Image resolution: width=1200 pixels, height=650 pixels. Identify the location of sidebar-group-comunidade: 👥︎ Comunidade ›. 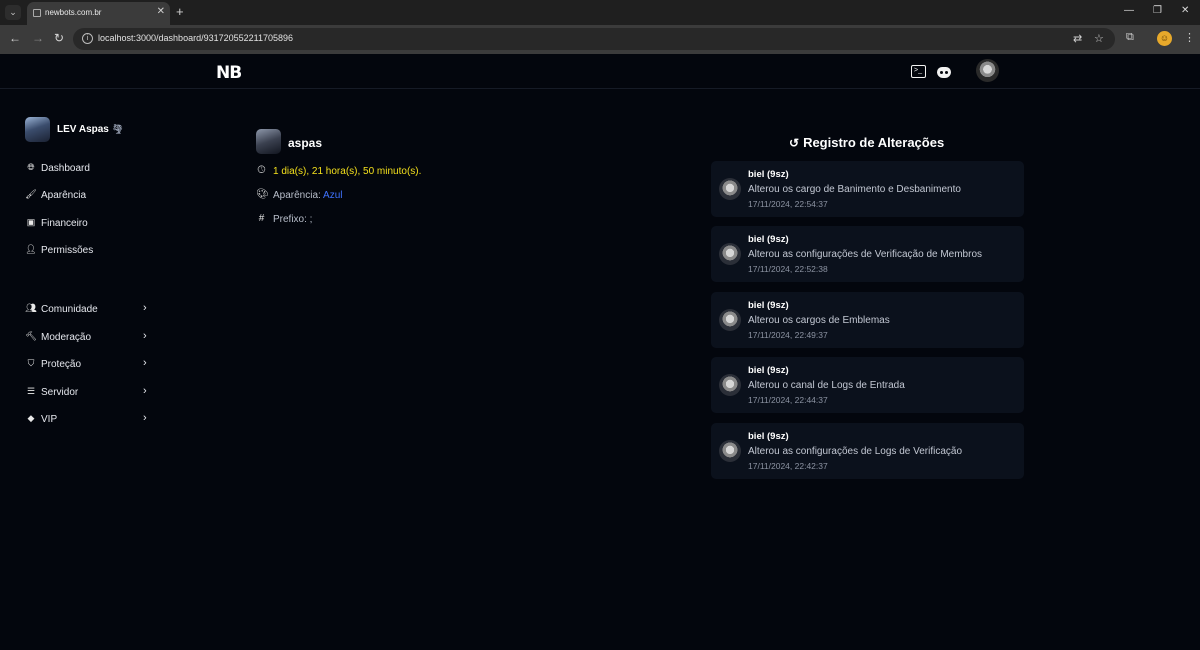
(90, 310).